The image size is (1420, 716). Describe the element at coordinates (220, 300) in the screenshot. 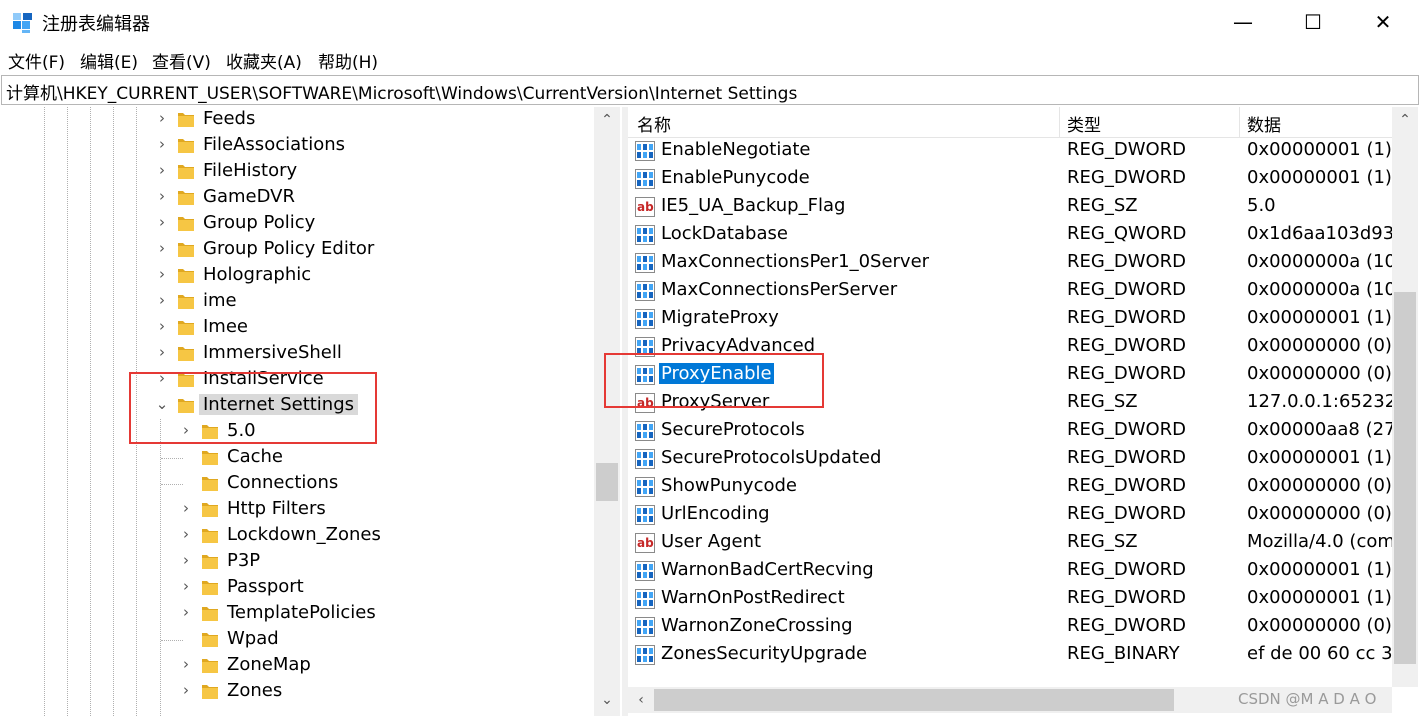

I see `tree-node-label: ime` at that location.